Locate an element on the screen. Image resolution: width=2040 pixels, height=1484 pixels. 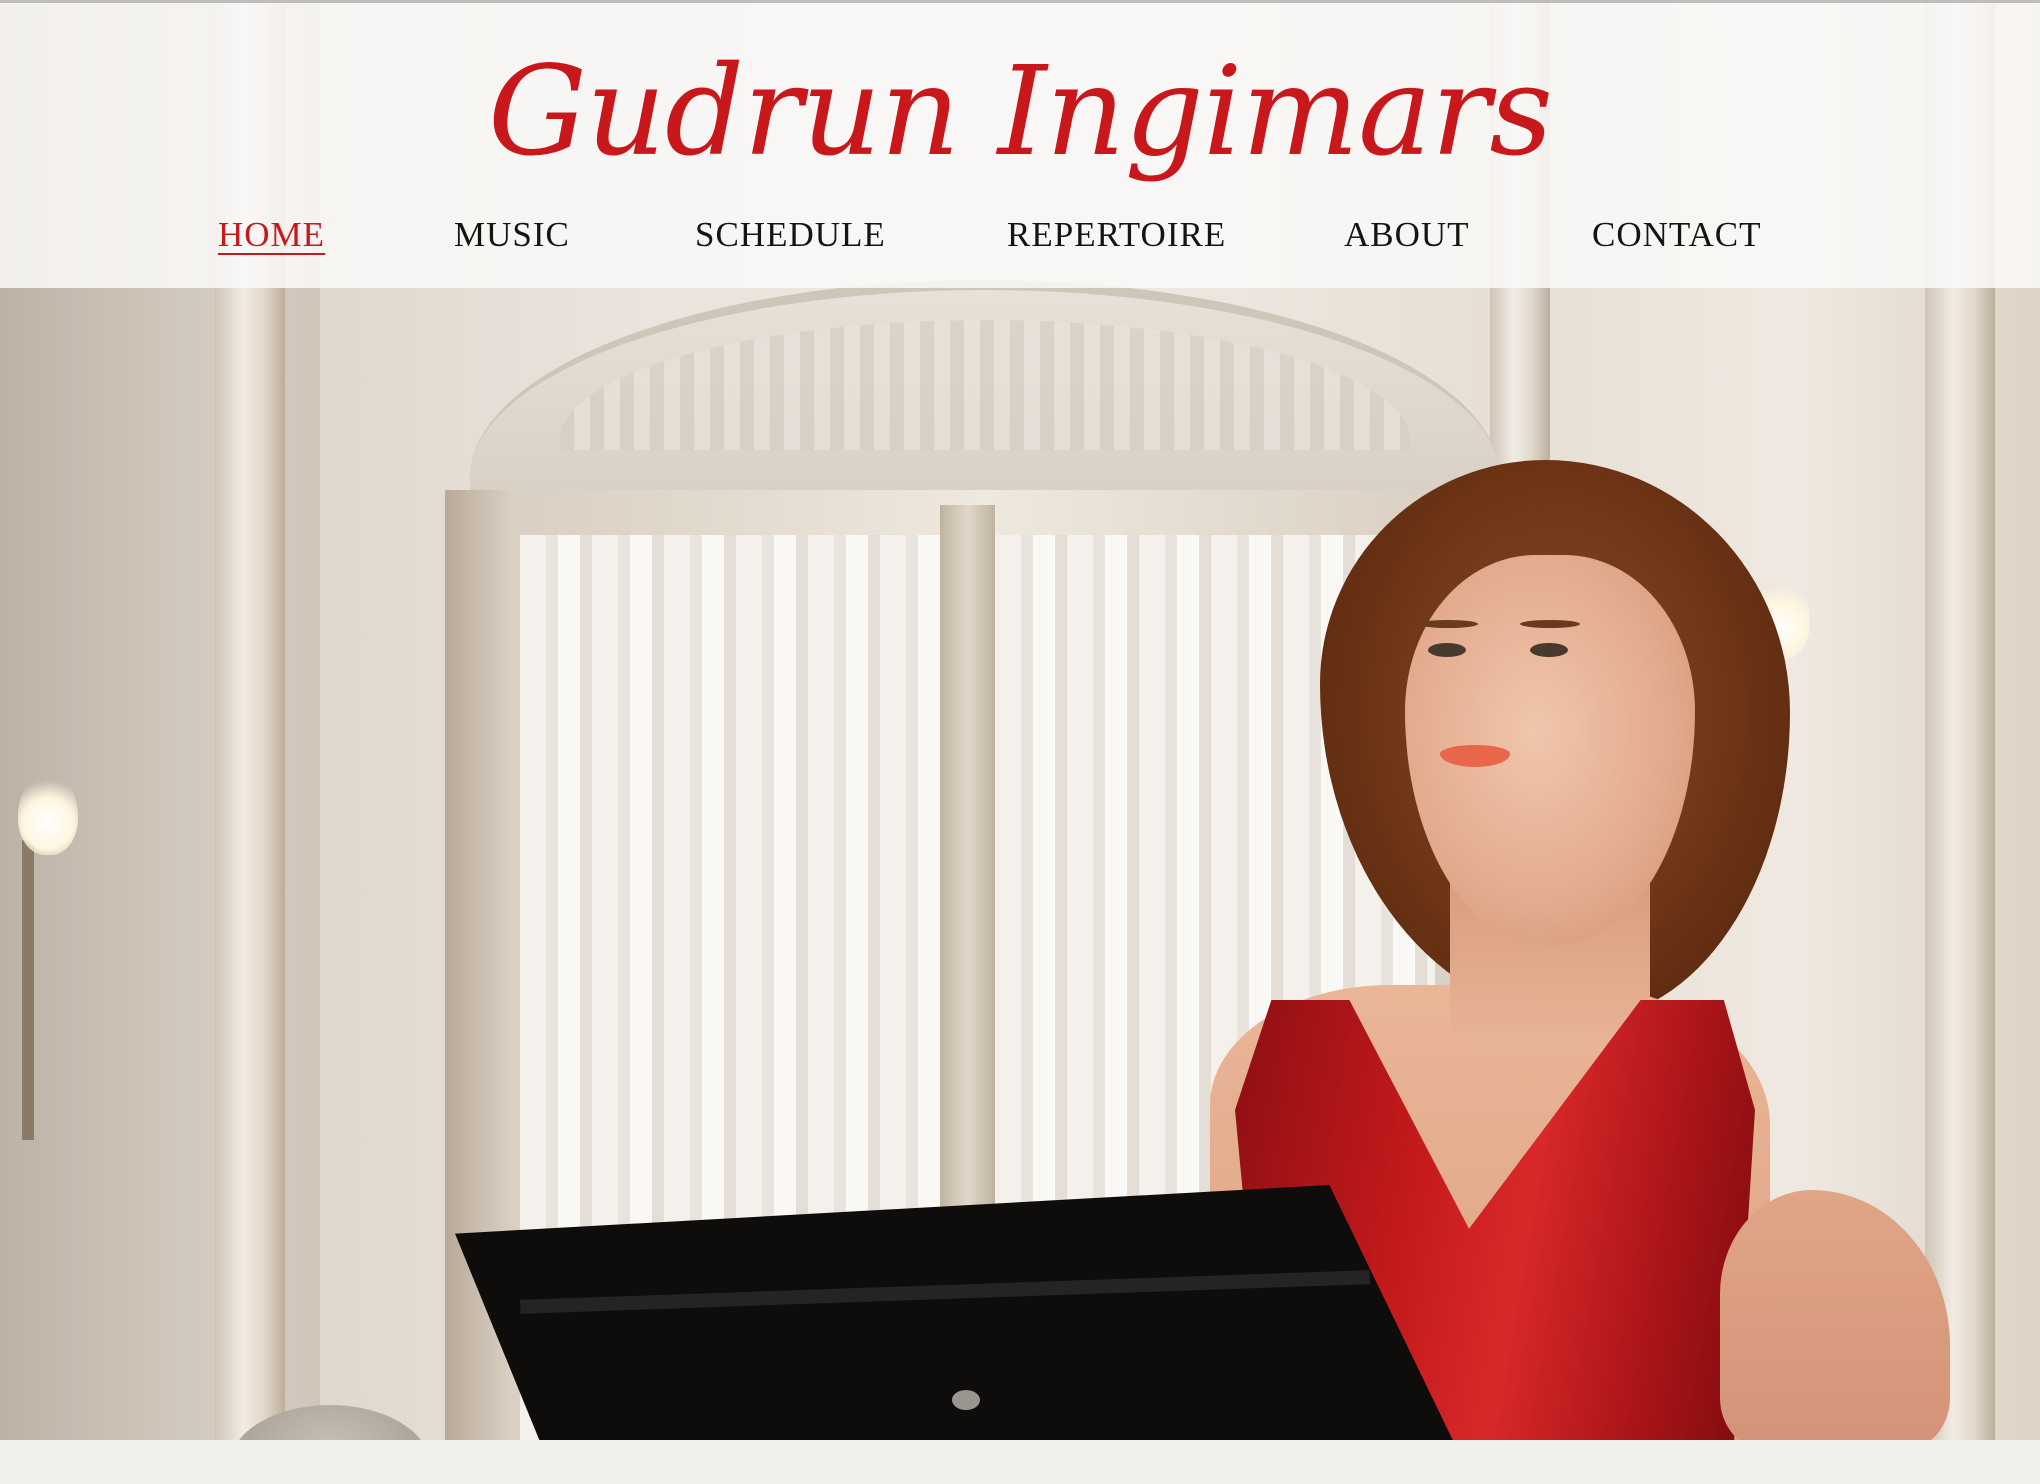
site-logo-title: Gudrun Ingimars is located at coordinates (1020, 112).